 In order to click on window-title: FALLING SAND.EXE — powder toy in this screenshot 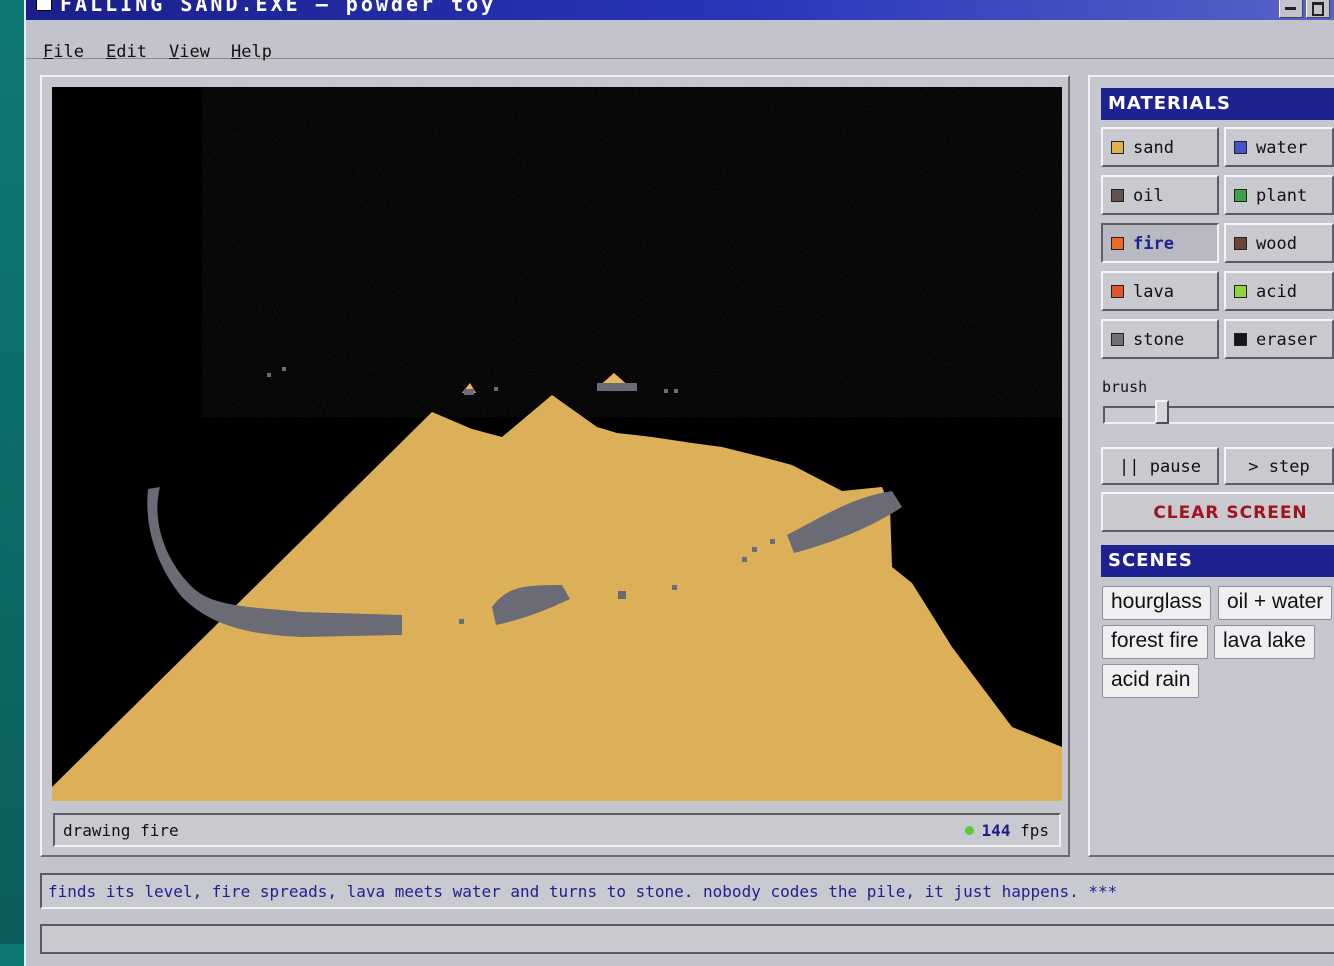, I will do `click(278, 8)`.